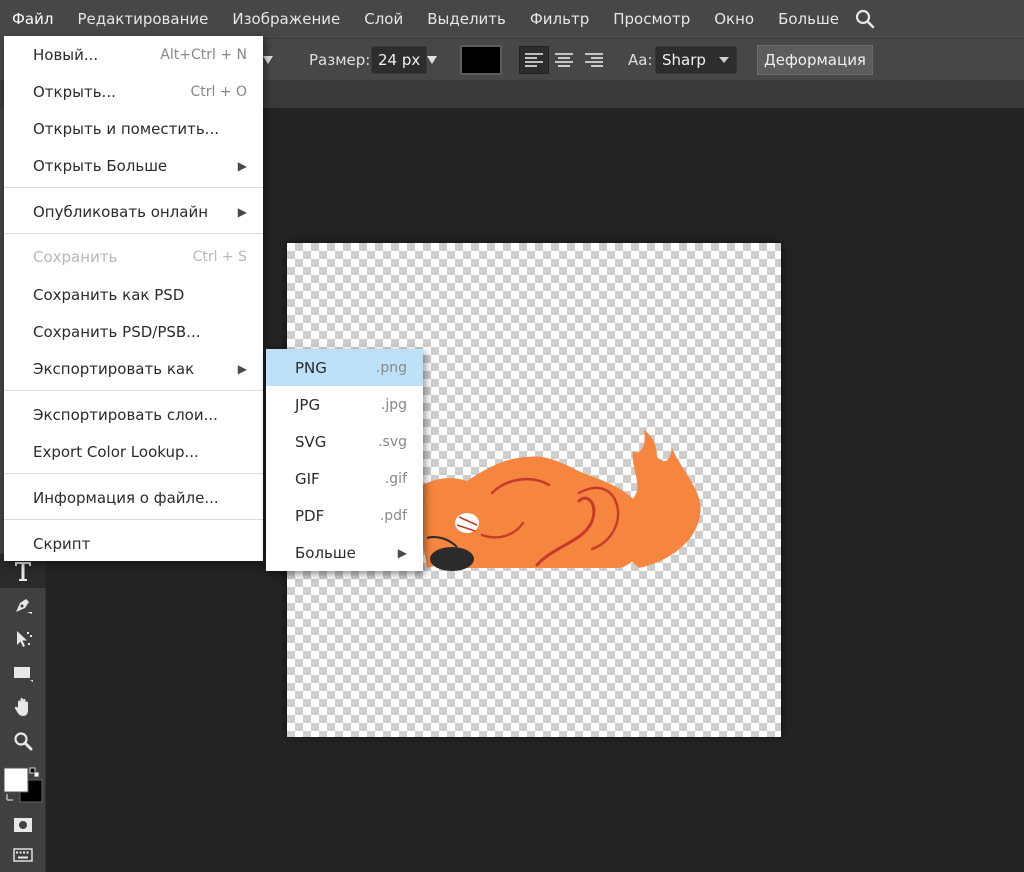 This screenshot has width=1024, height=872. I want to click on keyboard-icon, so click(23, 855).